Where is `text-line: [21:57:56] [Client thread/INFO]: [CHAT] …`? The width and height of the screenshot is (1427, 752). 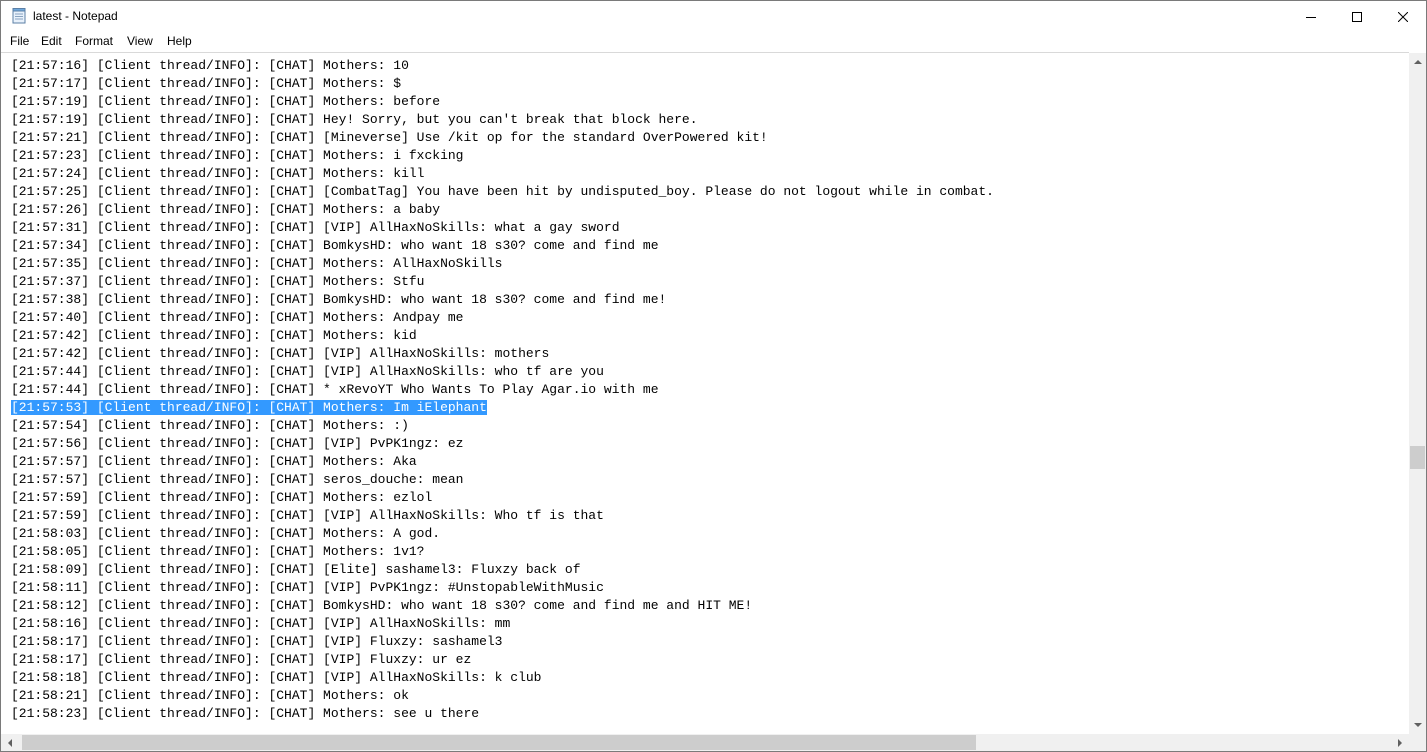 text-line: [21:57:56] [Client thread/INFO]: [CHAT] … is located at coordinates (502, 444).